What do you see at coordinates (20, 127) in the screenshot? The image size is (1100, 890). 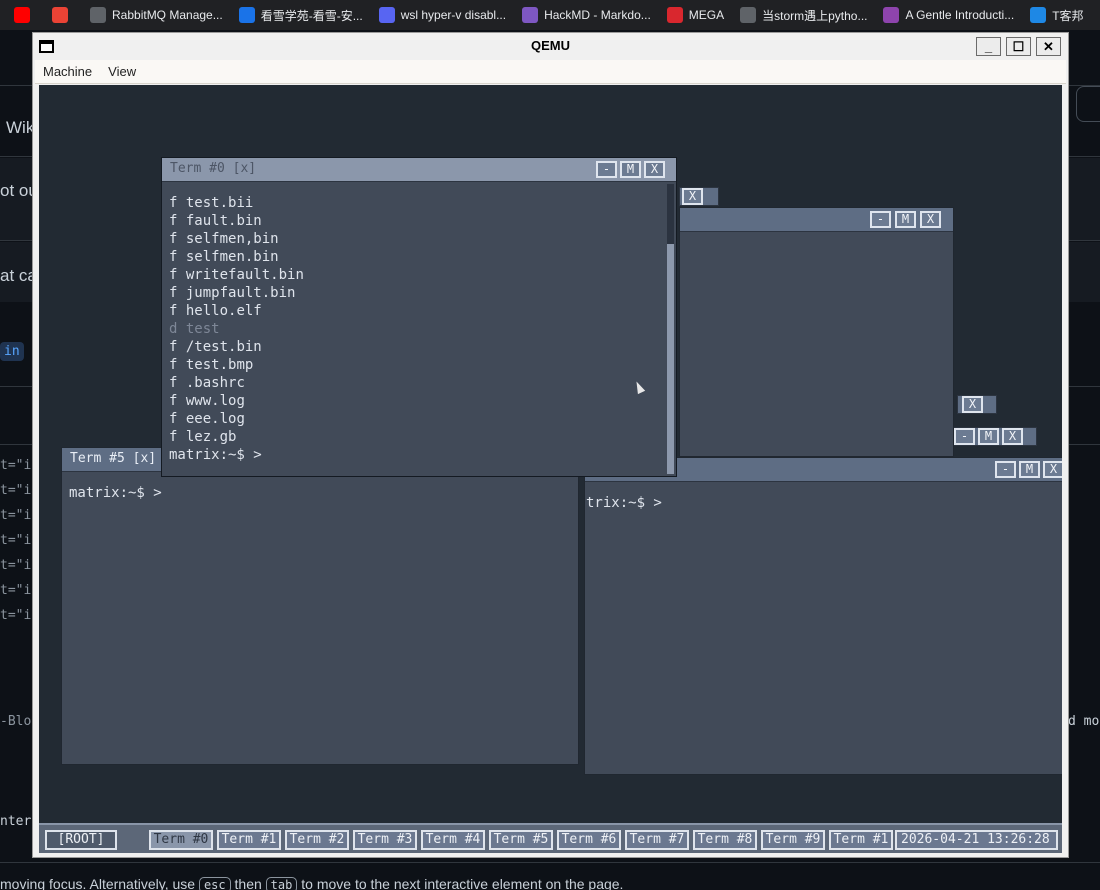 I see `page-fragment-1: Wik` at bounding box center [20, 127].